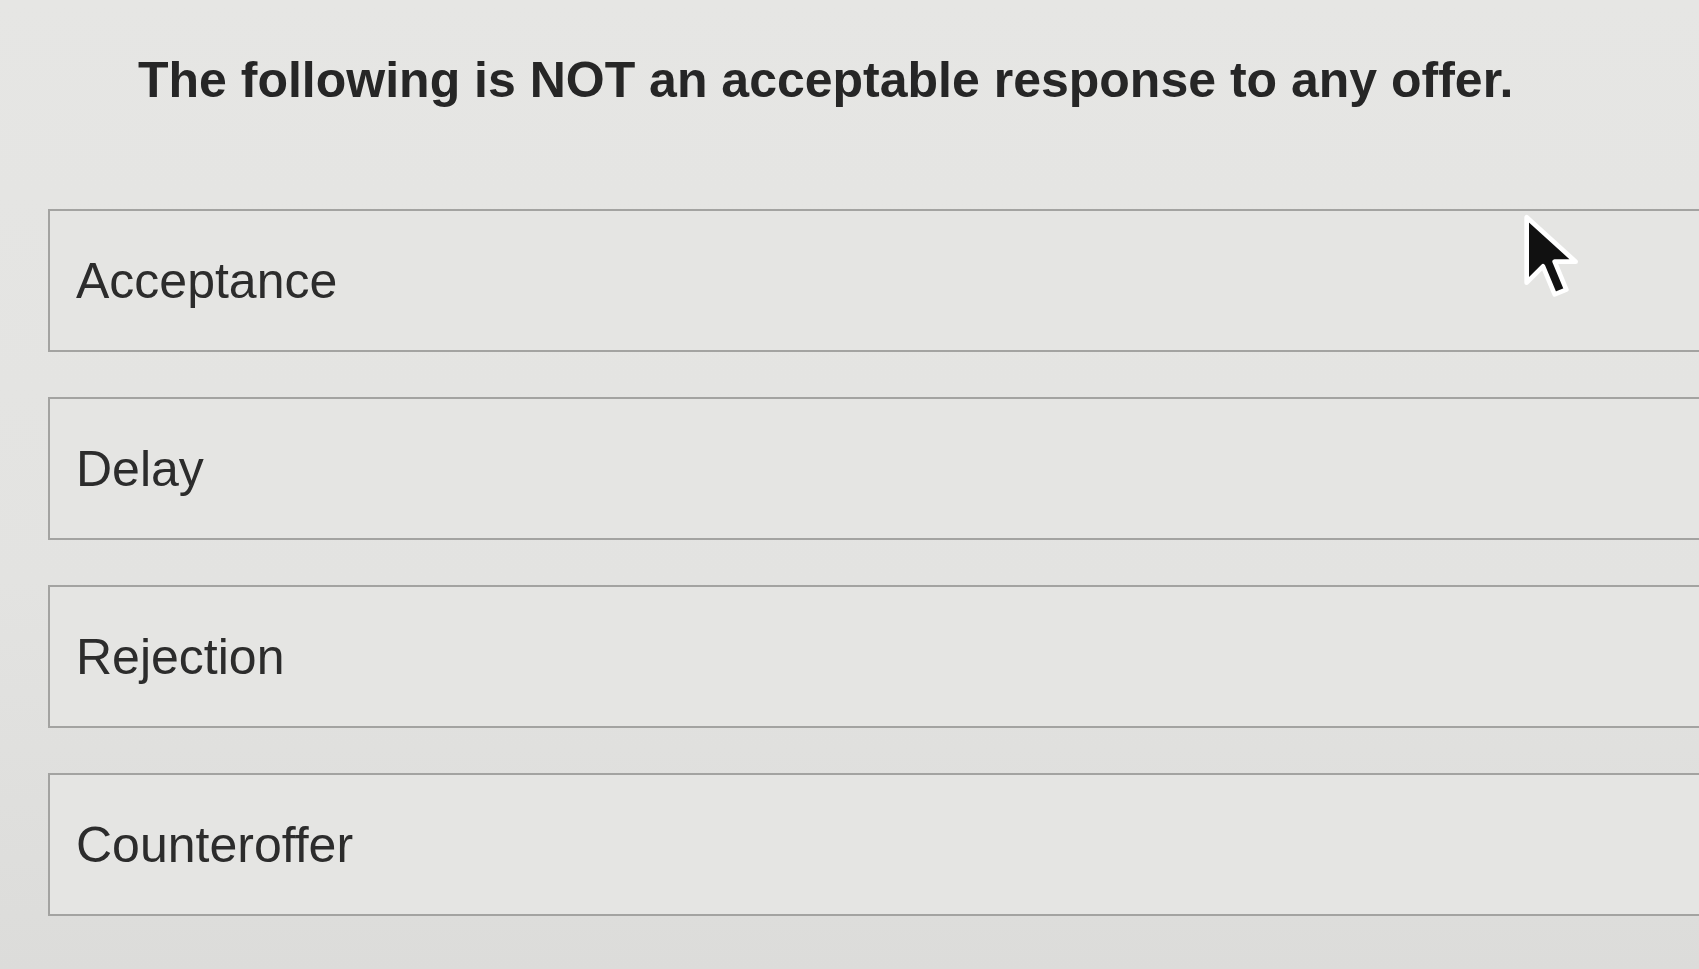 The height and width of the screenshot is (969, 1699). Describe the element at coordinates (826, 80) in the screenshot. I see `question-text: The following is NOT an acceptable response to any offer.` at that location.